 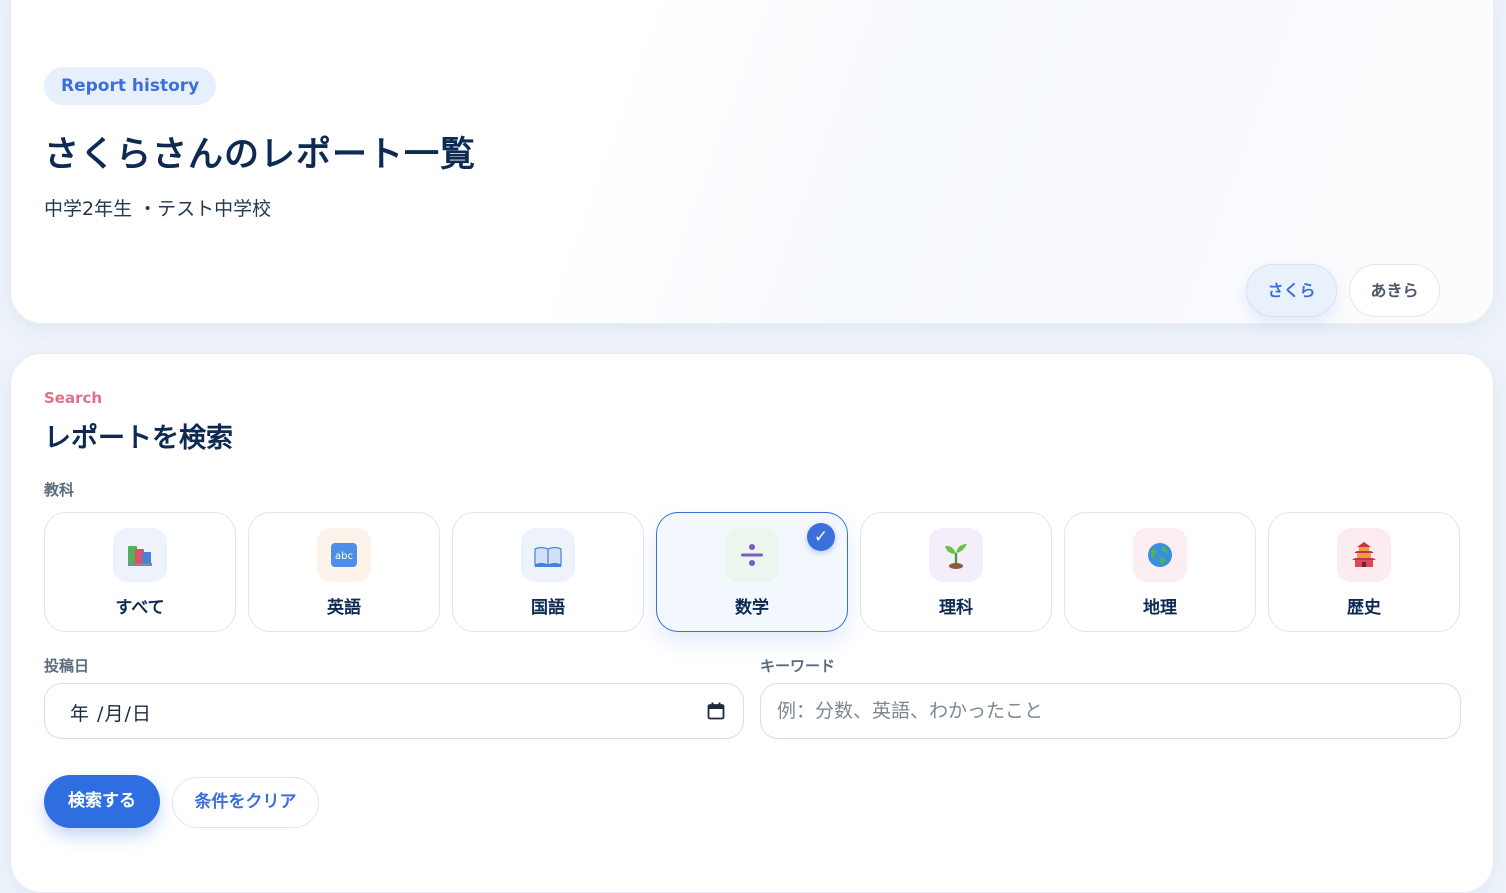 What do you see at coordinates (59, 490) in the screenshot?
I see `subject-label: 教科` at bounding box center [59, 490].